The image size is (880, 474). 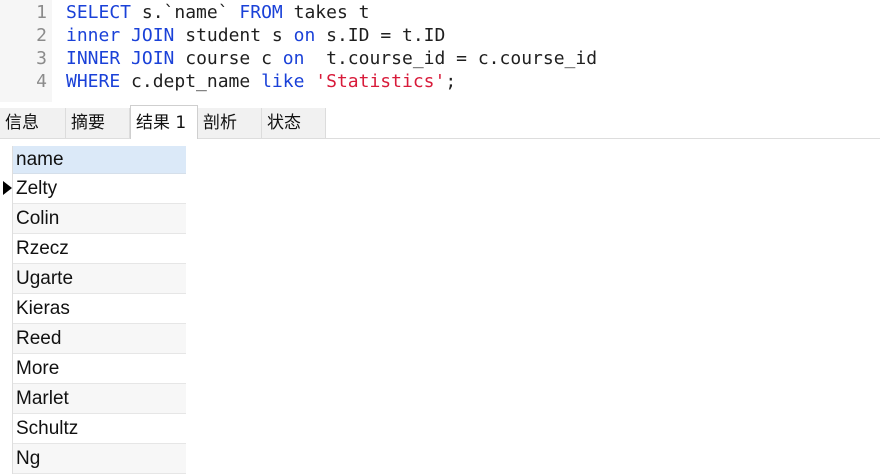 What do you see at coordinates (185, 12) in the screenshot?
I see `sql-text: s.`name`` at bounding box center [185, 12].